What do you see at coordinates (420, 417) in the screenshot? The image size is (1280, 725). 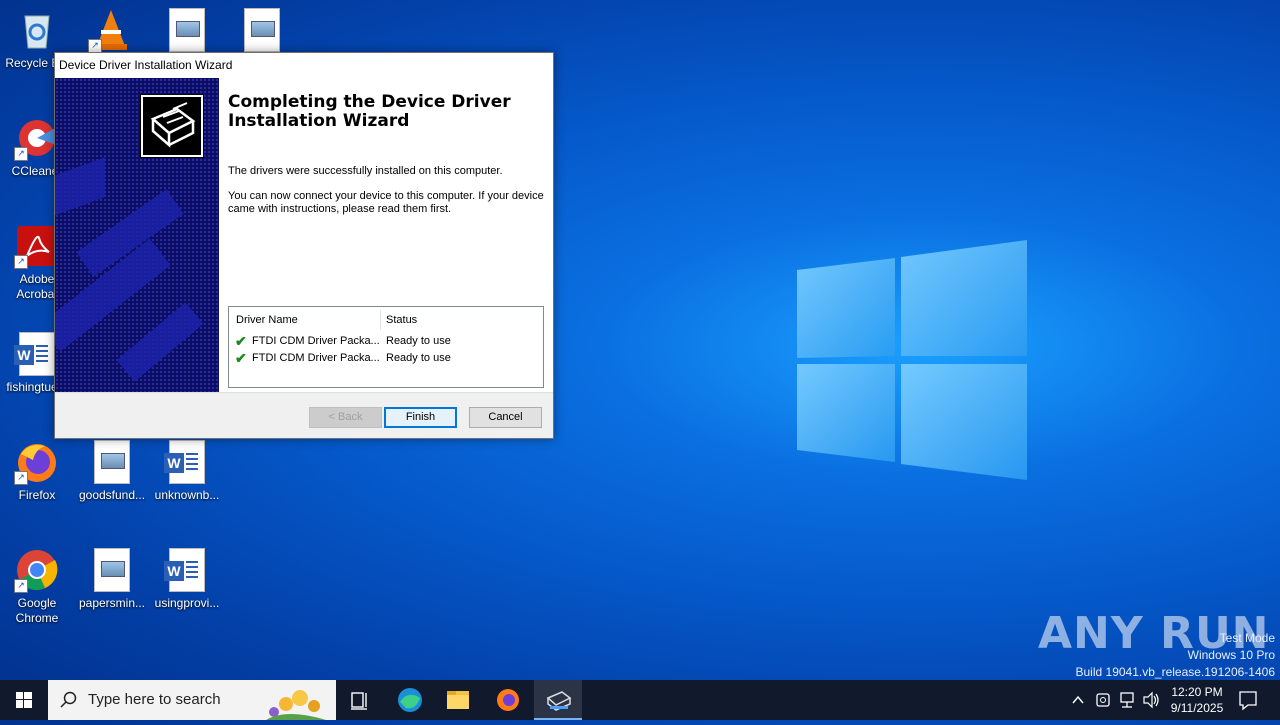 I see `finish-button: Finish` at bounding box center [420, 417].